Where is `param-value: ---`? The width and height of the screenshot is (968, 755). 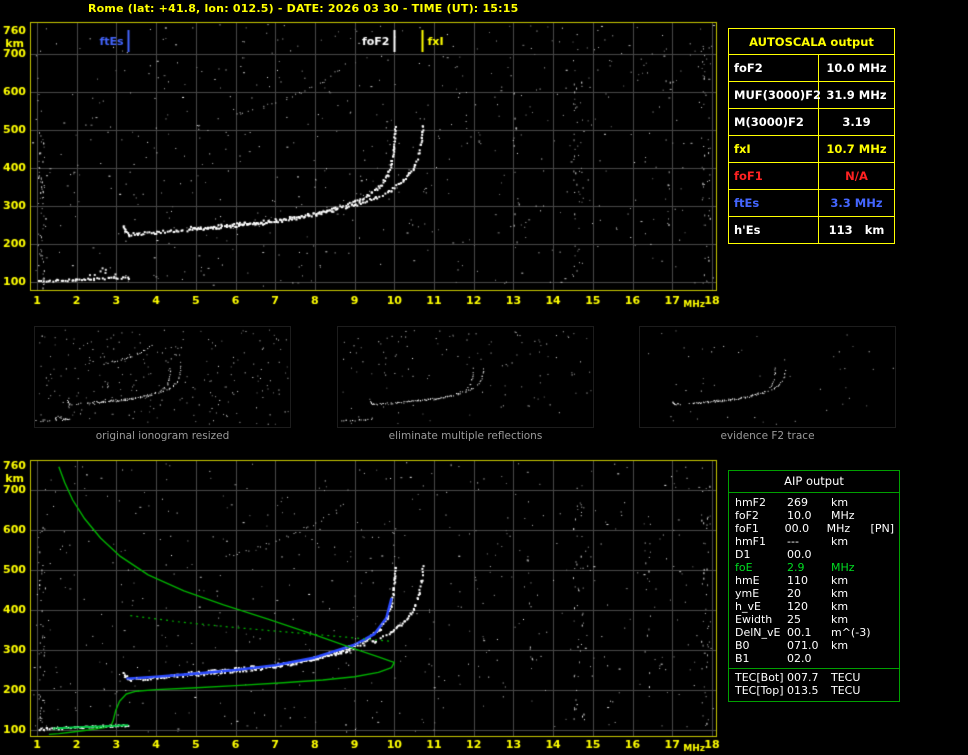 param-value: --- is located at coordinates (793, 541).